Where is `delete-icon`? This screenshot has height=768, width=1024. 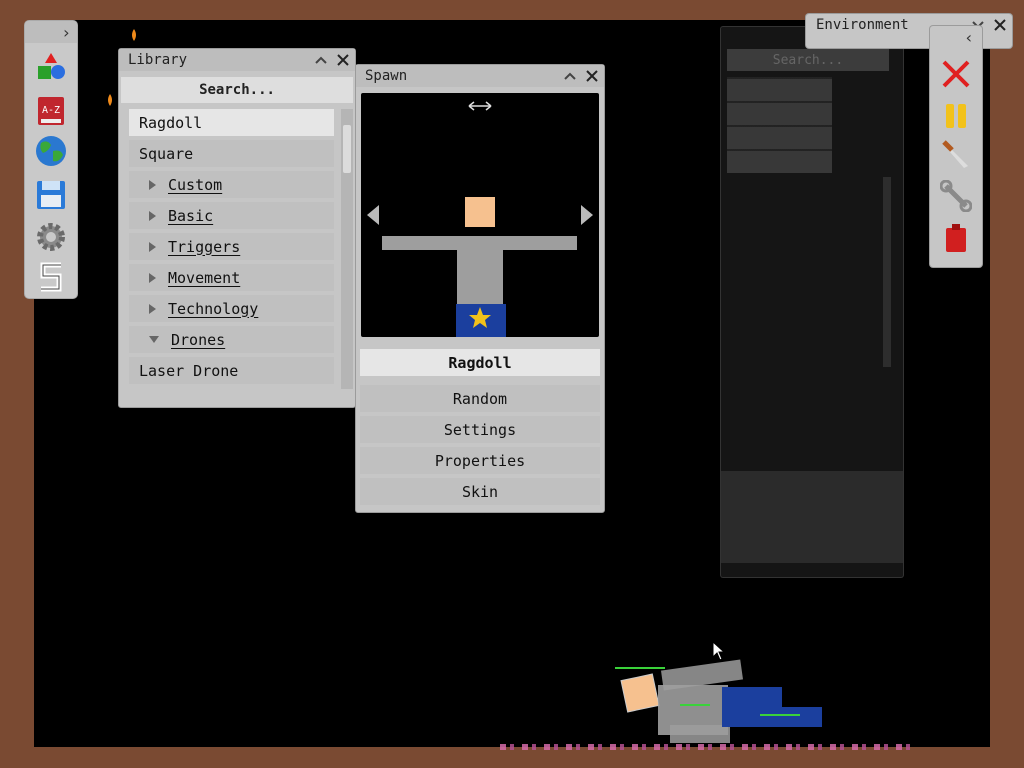 delete-icon is located at coordinates (956, 74).